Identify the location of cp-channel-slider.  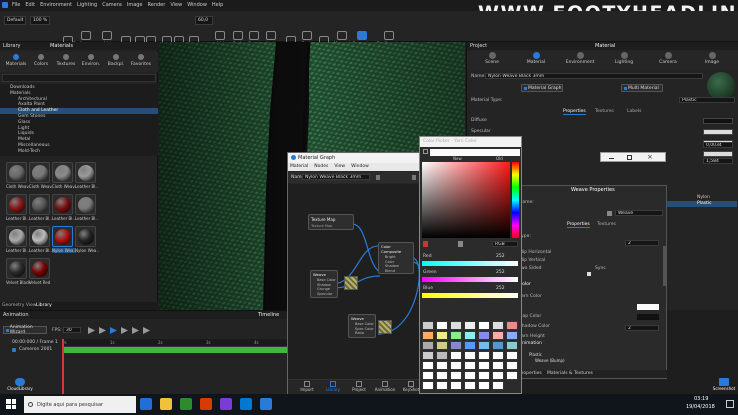
(470, 263).